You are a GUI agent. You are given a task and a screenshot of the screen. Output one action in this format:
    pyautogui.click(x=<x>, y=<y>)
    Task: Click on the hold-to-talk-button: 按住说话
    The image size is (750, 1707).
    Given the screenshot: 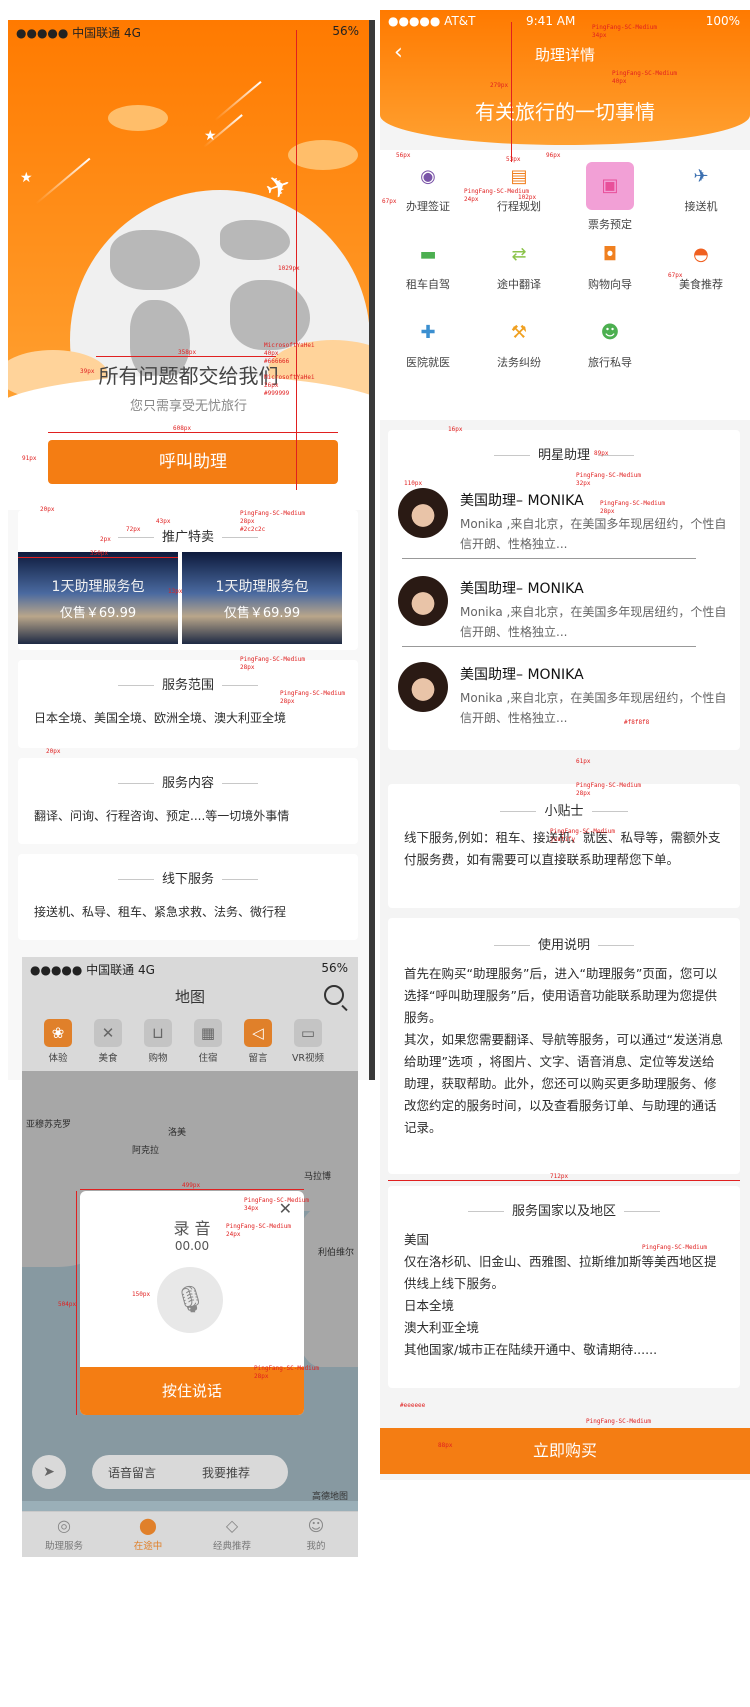 What is the action you would take?
    pyautogui.click(x=192, y=1391)
    